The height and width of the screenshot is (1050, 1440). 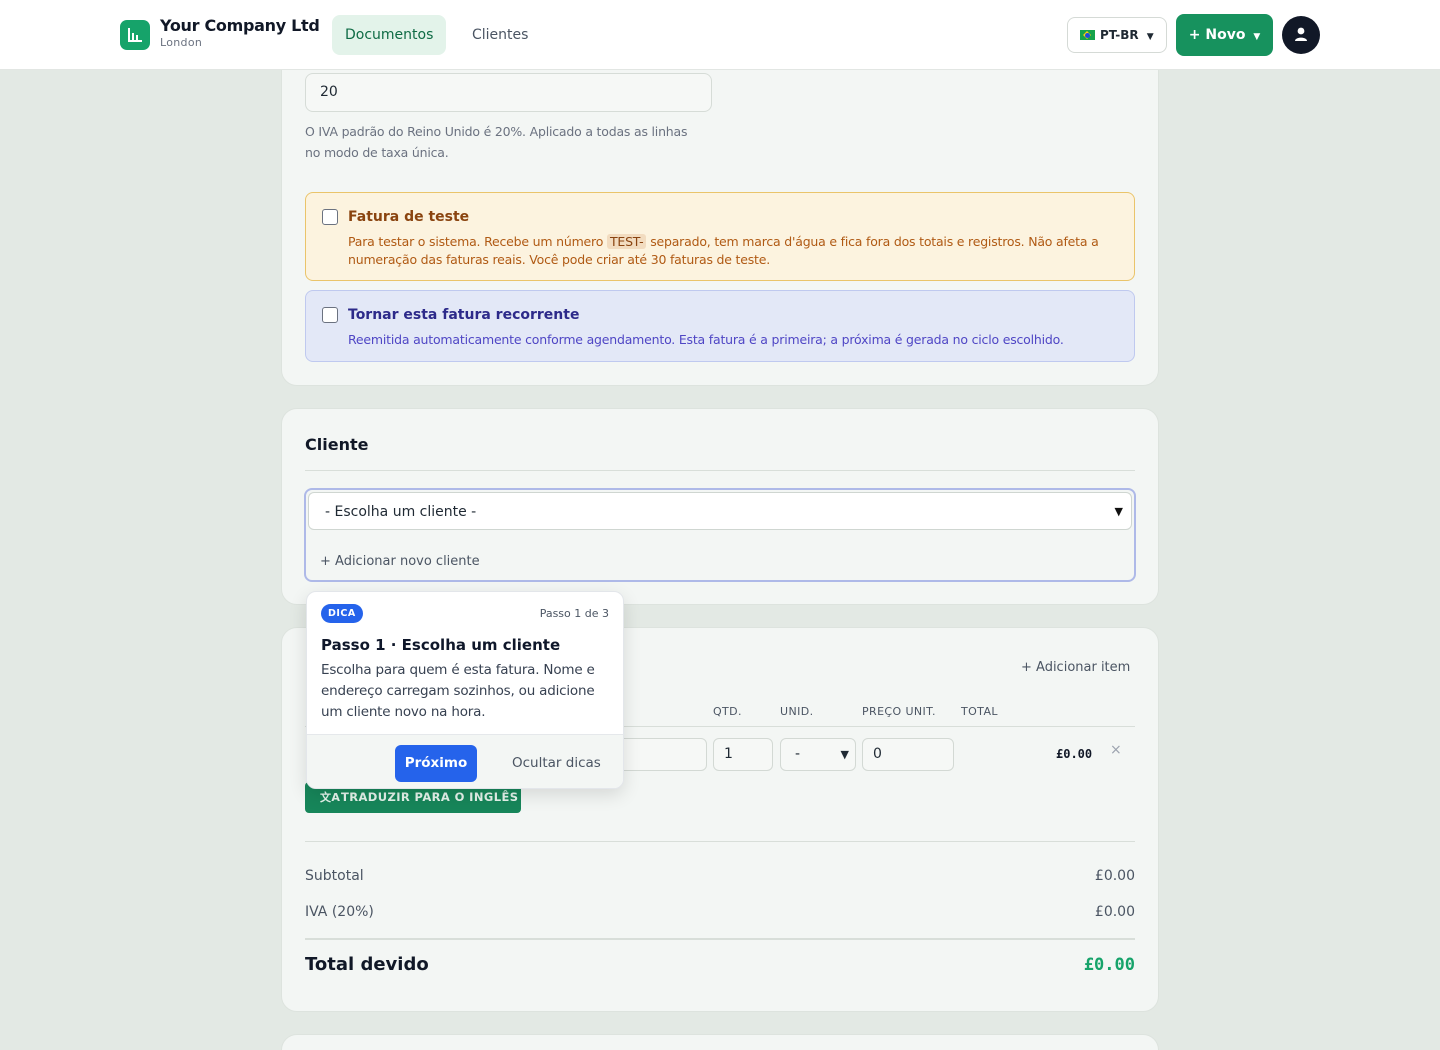 What do you see at coordinates (908, 754) in the screenshot?
I see `item-unit-price-input: 0` at bounding box center [908, 754].